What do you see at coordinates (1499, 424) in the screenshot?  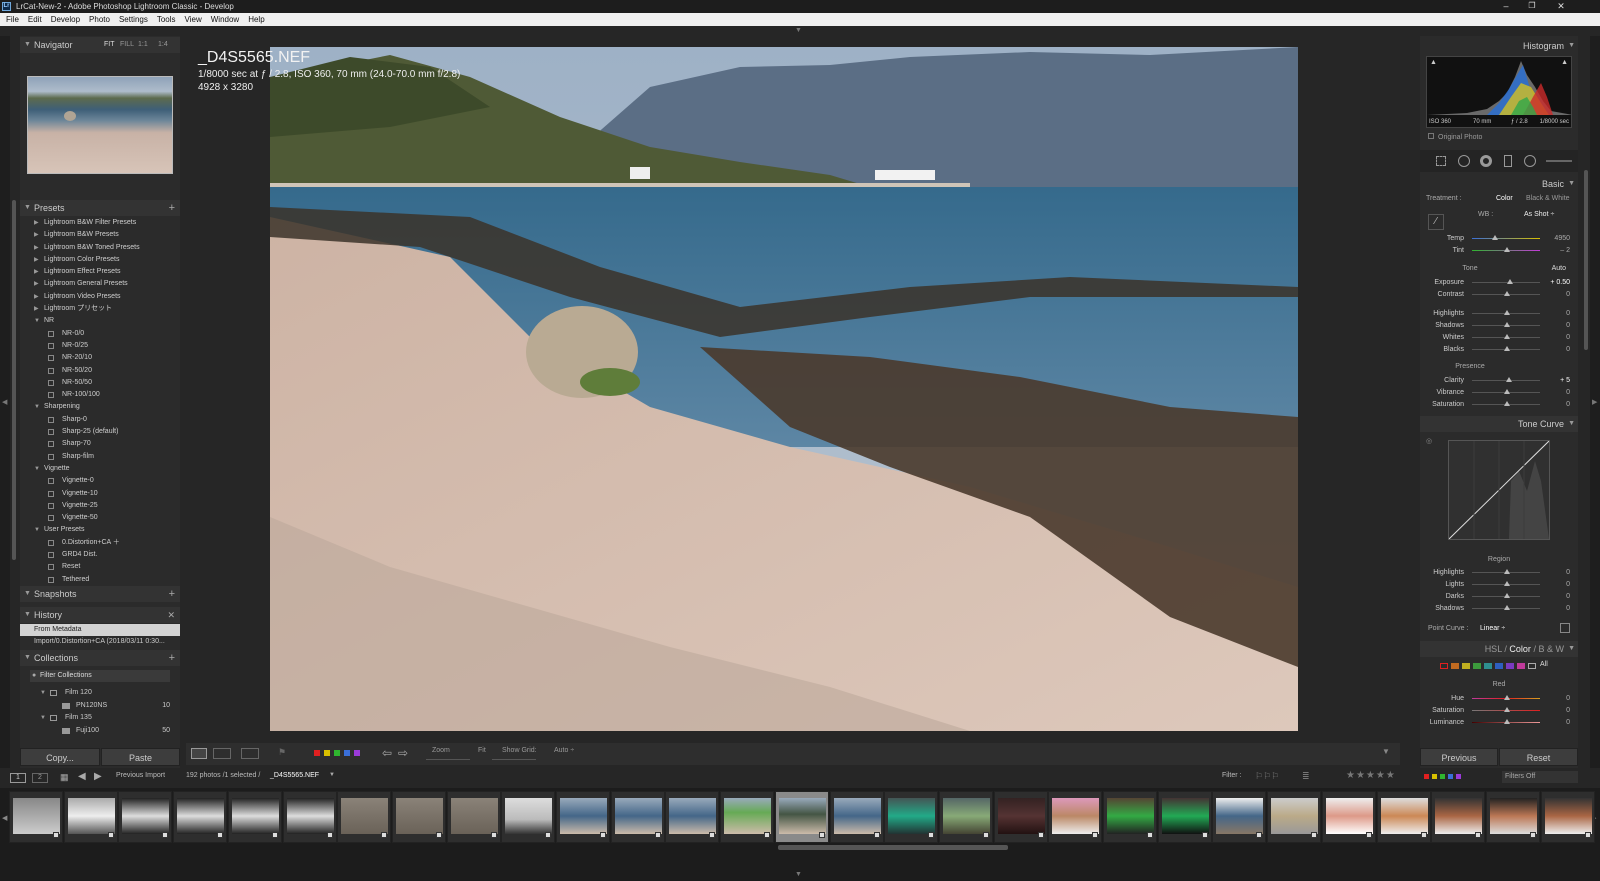 I see `tone-curve-header: Tone Curve ▼` at bounding box center [1499, 424].